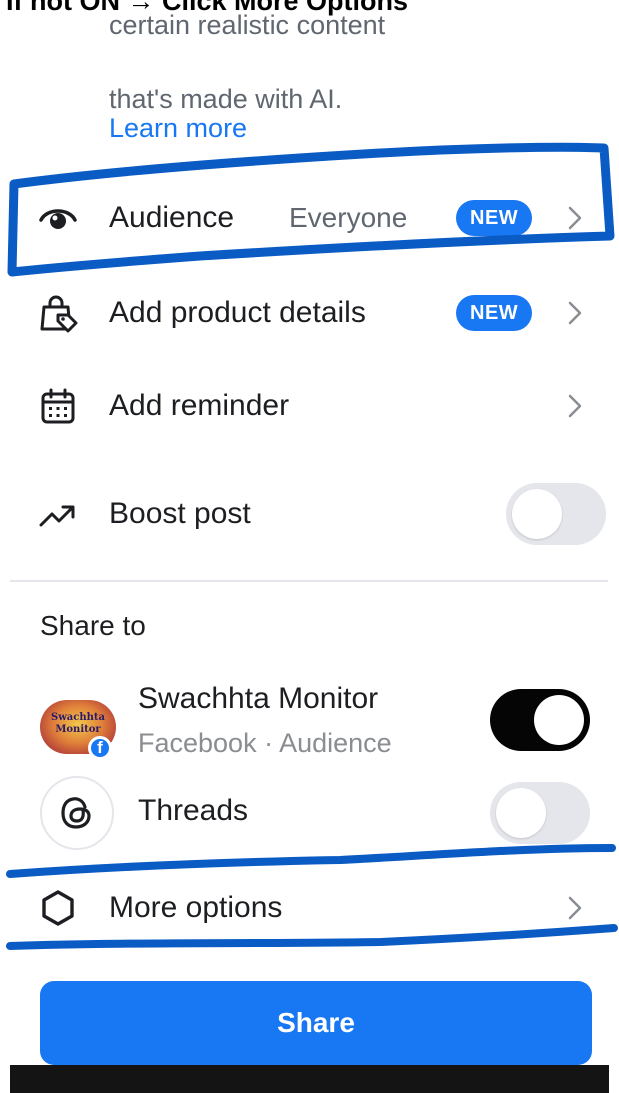 Image resolution: width=619 pixels, height=1093 pixels. What do you see at coordinates (265, 743) in the screenshot?
I see `account-subtitle: Facebook · Audience` at bounding box center [265, 743].